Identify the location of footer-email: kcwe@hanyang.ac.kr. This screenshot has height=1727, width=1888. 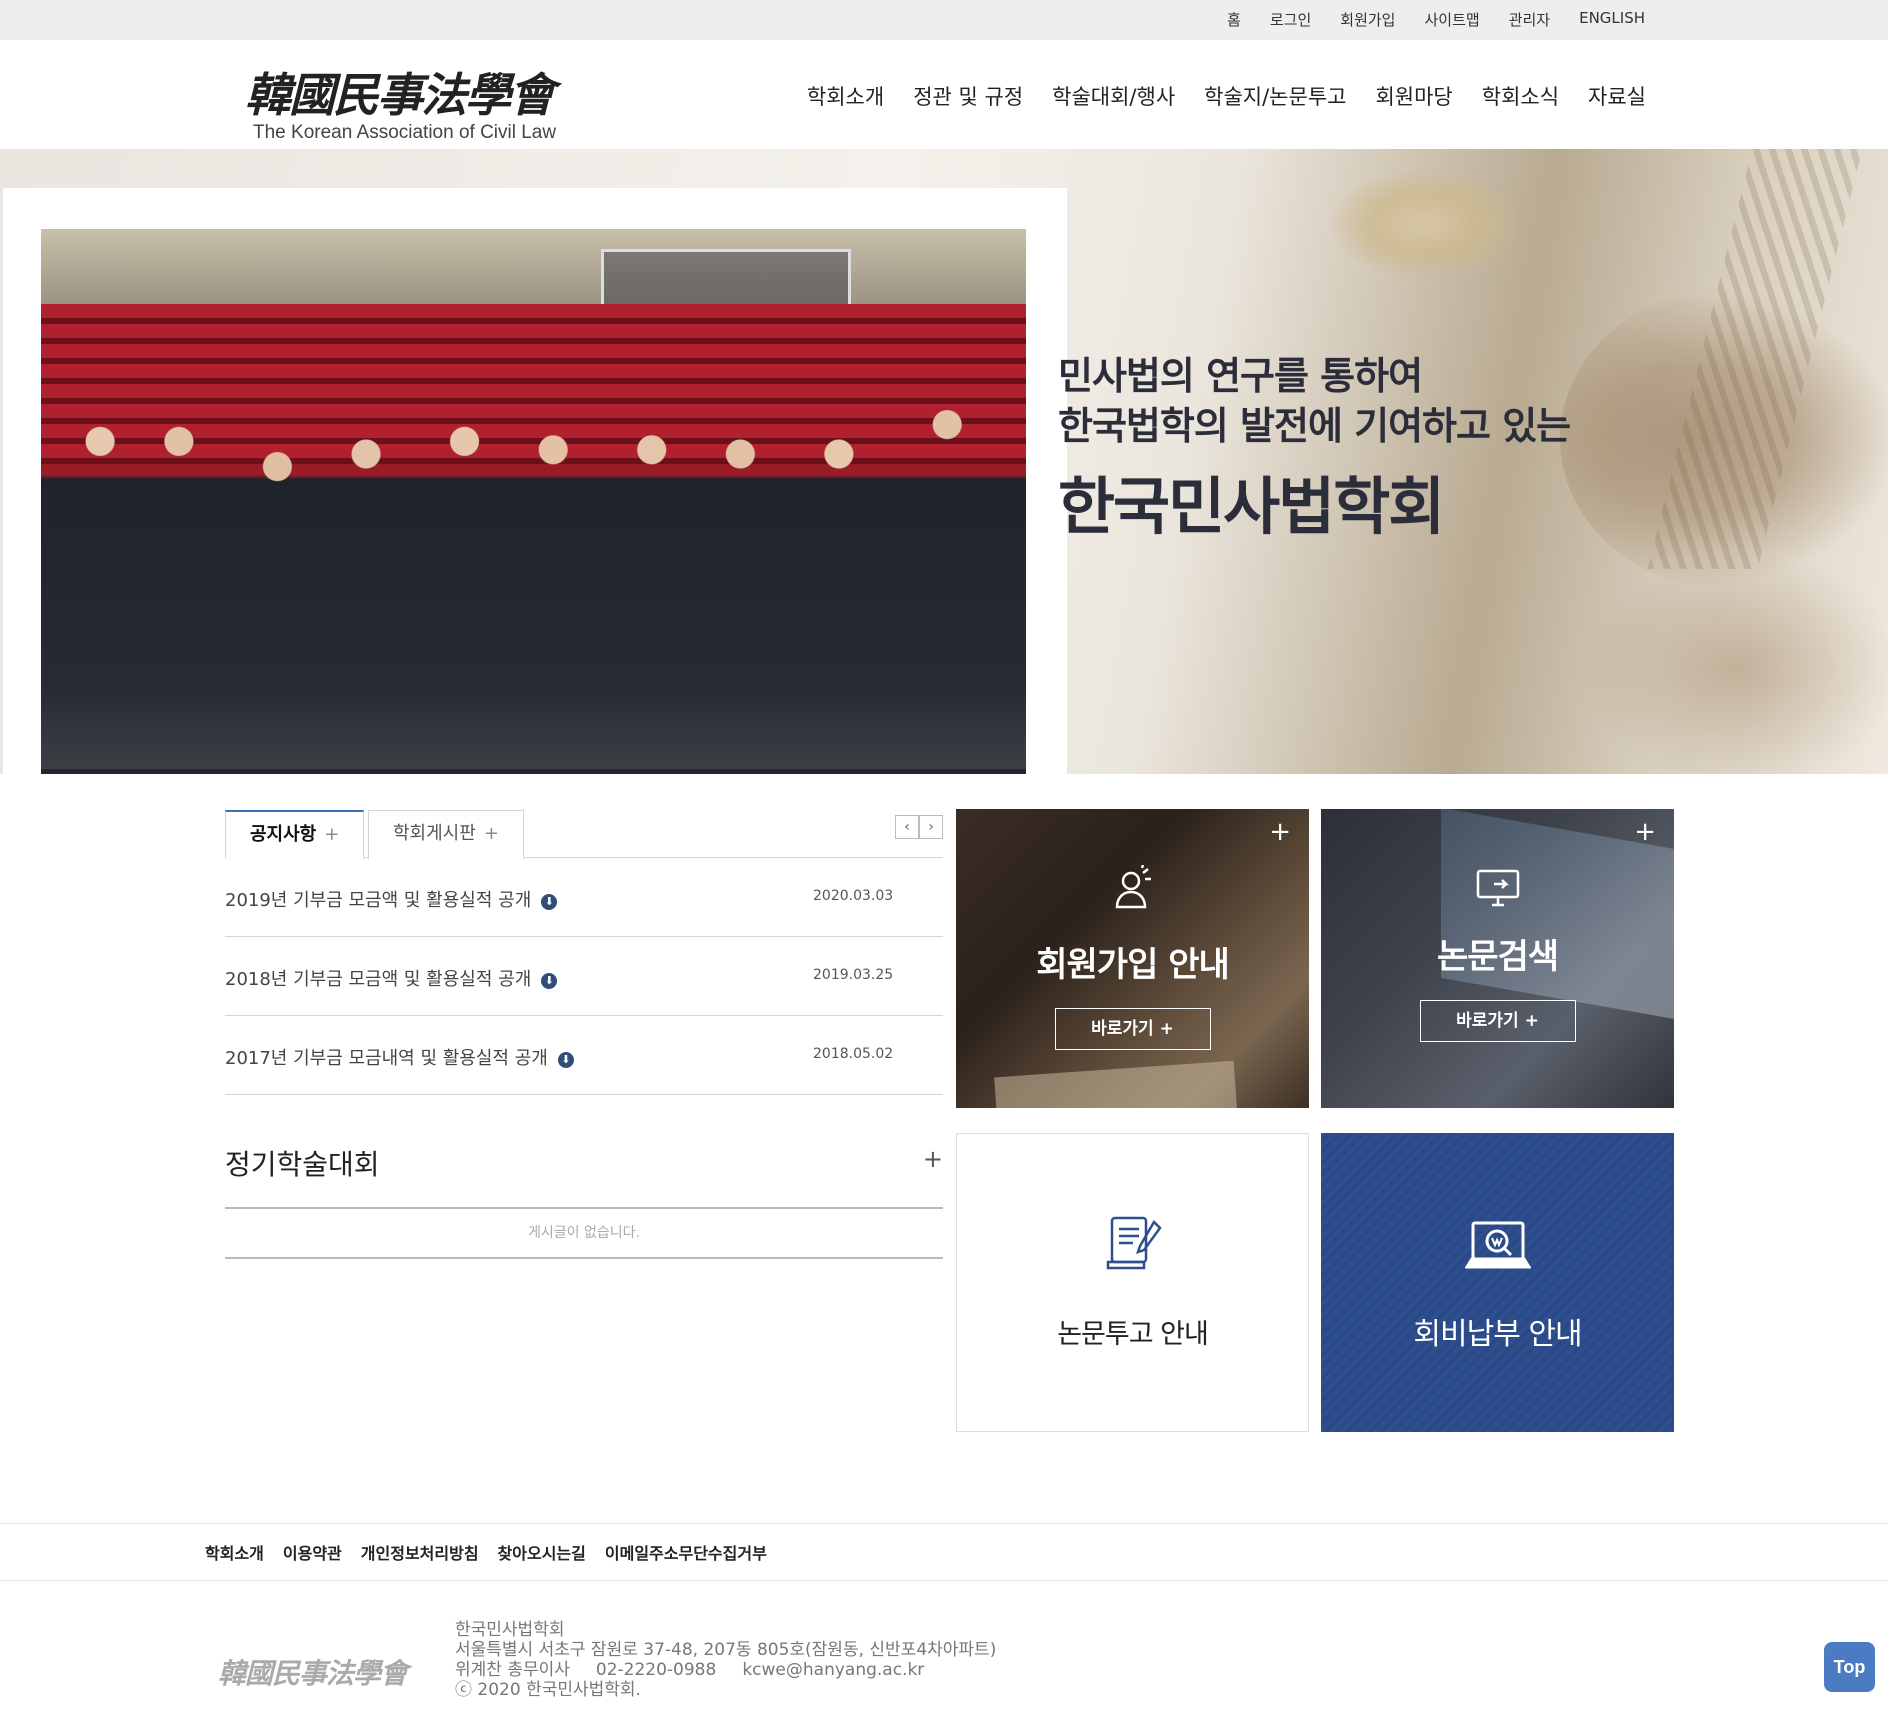
(833, 1670).